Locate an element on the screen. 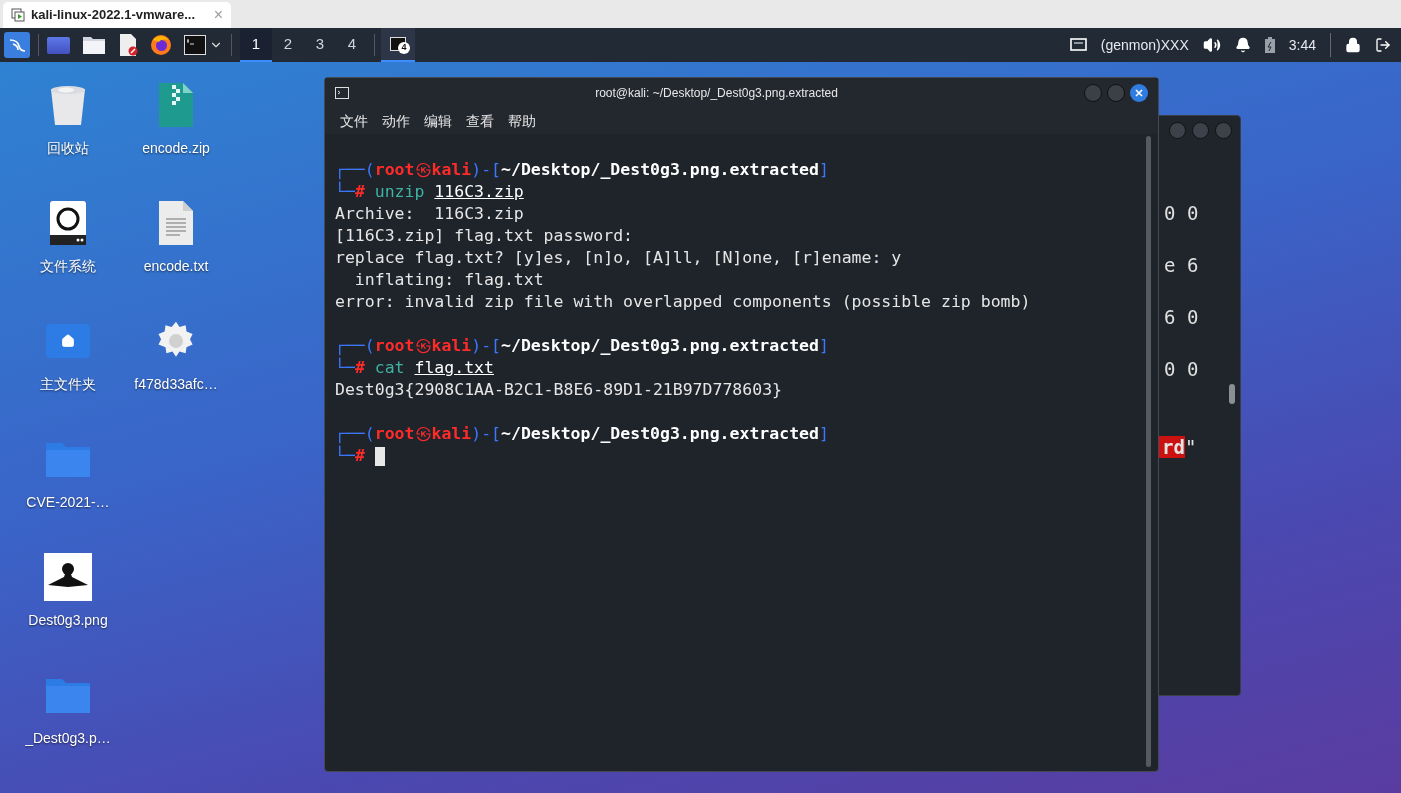  text-file-icon is located at coordinates (176, 223).